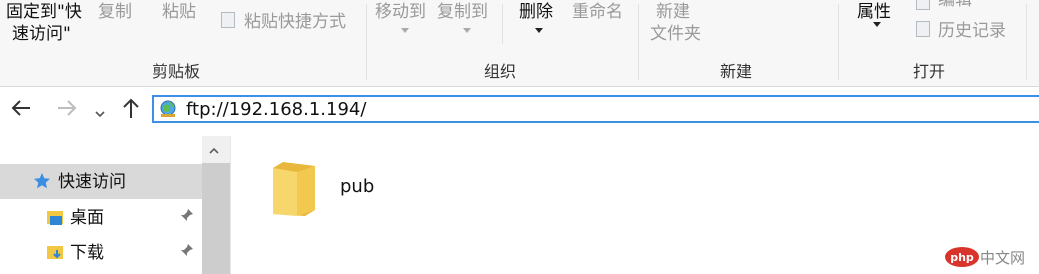  Describe the element at coordinates (877, 24) in the screenshot. I see `properties-chevron-down-icon` at that location.